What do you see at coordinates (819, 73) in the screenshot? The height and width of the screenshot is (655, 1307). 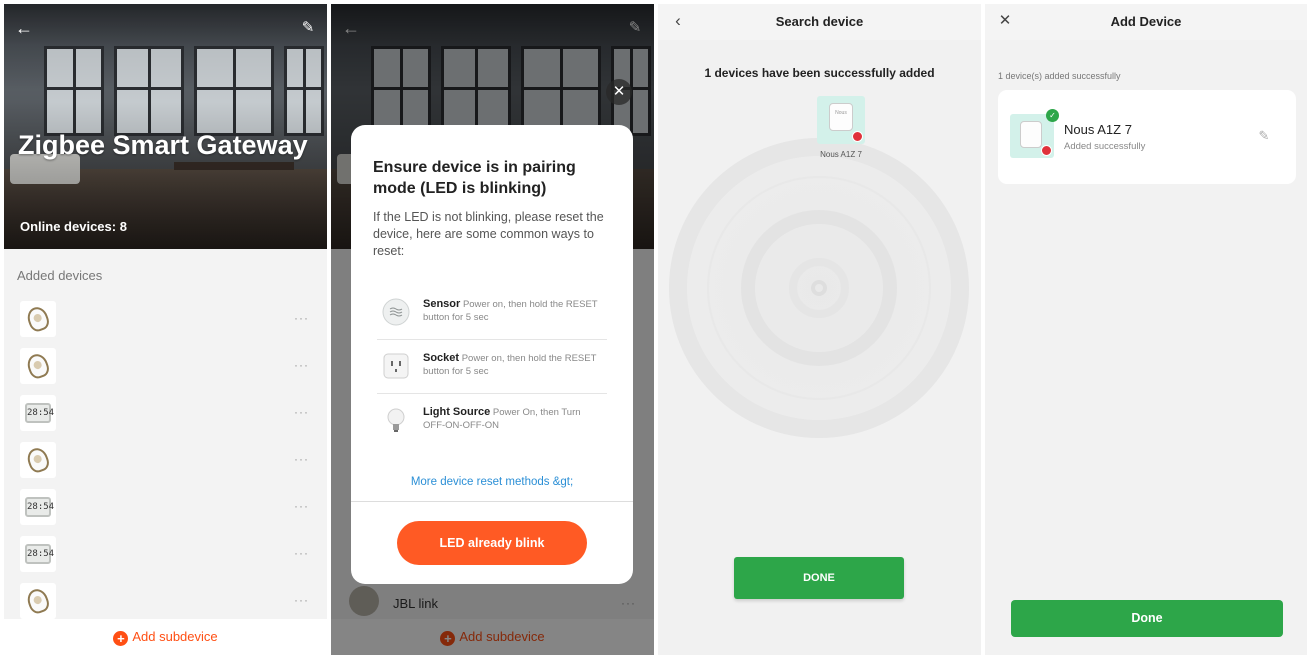 I see `found-devices-text: 1 devices have been successfully added` at bounding box center [819, 73].